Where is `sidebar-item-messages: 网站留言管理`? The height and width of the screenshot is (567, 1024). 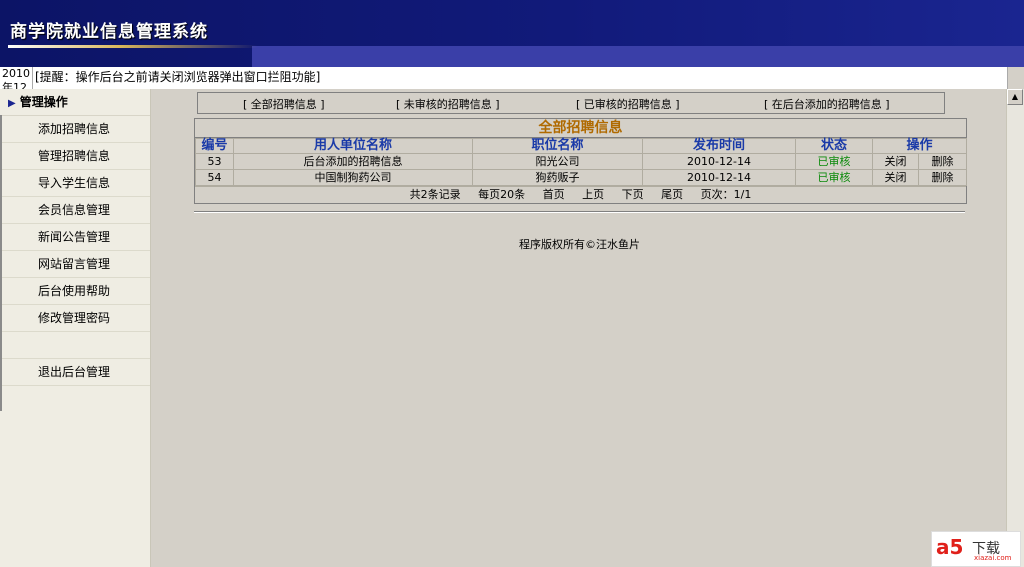
sidebar-item-messages: 网站留言管理 is located at coordinates (75, 264).